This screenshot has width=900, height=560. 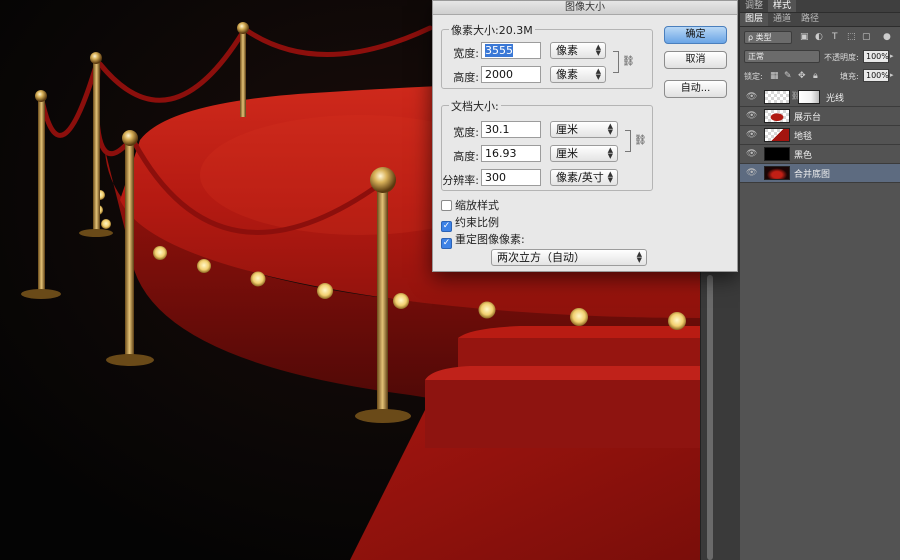 What do you see at coordinates (851, 37) in the screenshot?
I see `filter-shape-icon: ⬚` at bounding box center [851, 37].